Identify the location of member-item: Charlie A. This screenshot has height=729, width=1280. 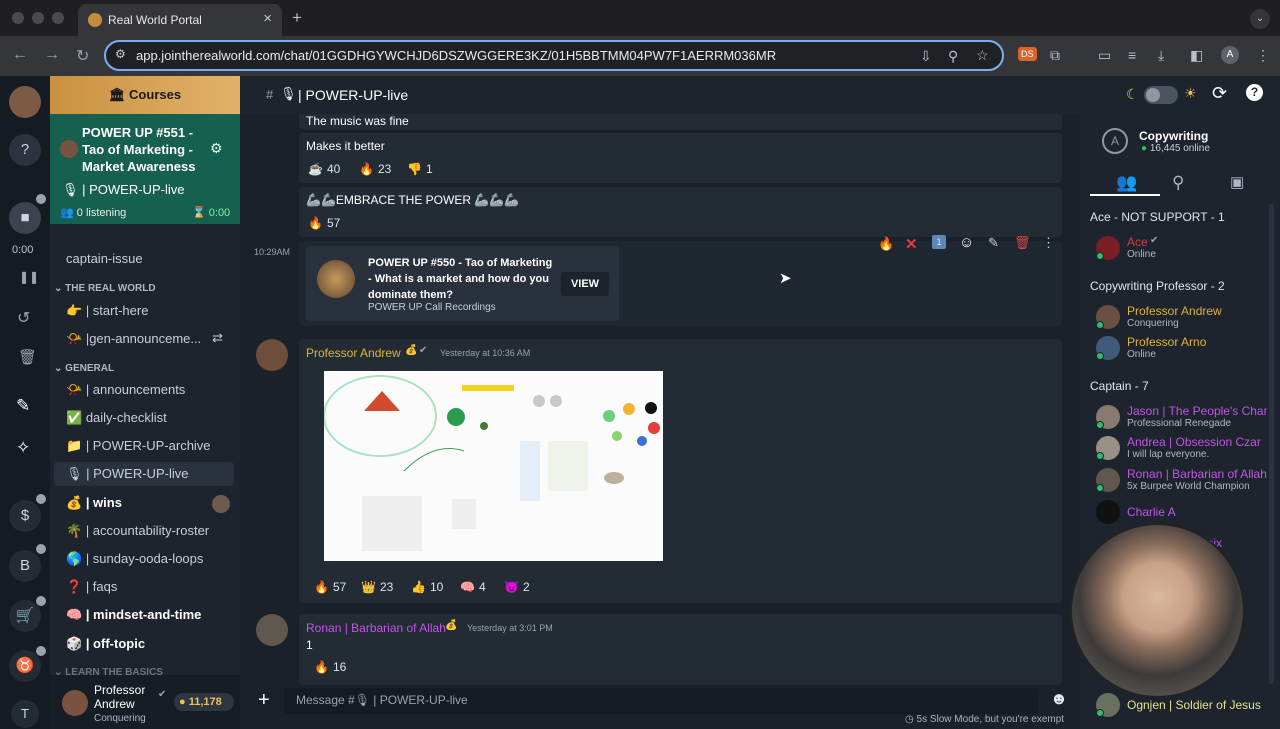
(1183, 512).